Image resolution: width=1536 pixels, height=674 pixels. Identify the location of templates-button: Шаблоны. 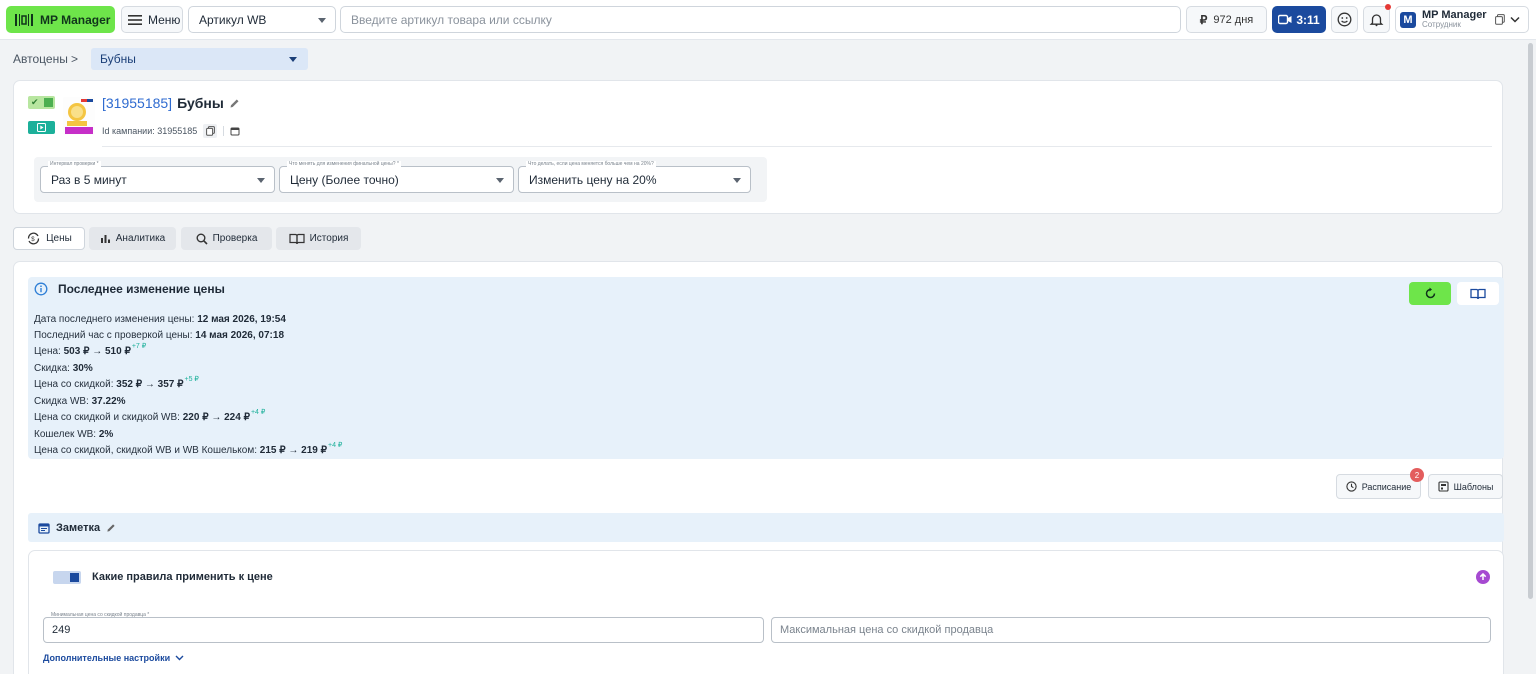
(1465, 486).